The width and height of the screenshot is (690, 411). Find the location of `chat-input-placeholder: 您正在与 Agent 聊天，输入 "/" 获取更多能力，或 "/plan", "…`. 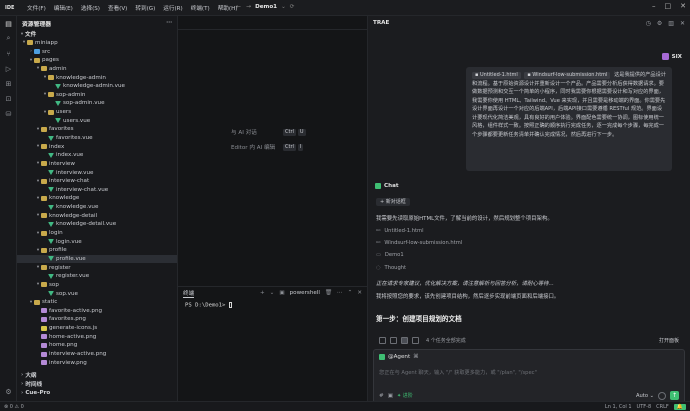

chat-input-placeholder: 您正在与 Agent 聊天，输入 "/" 获取更多能力，或 "/plan", "… is located at coordinates (458, 372).